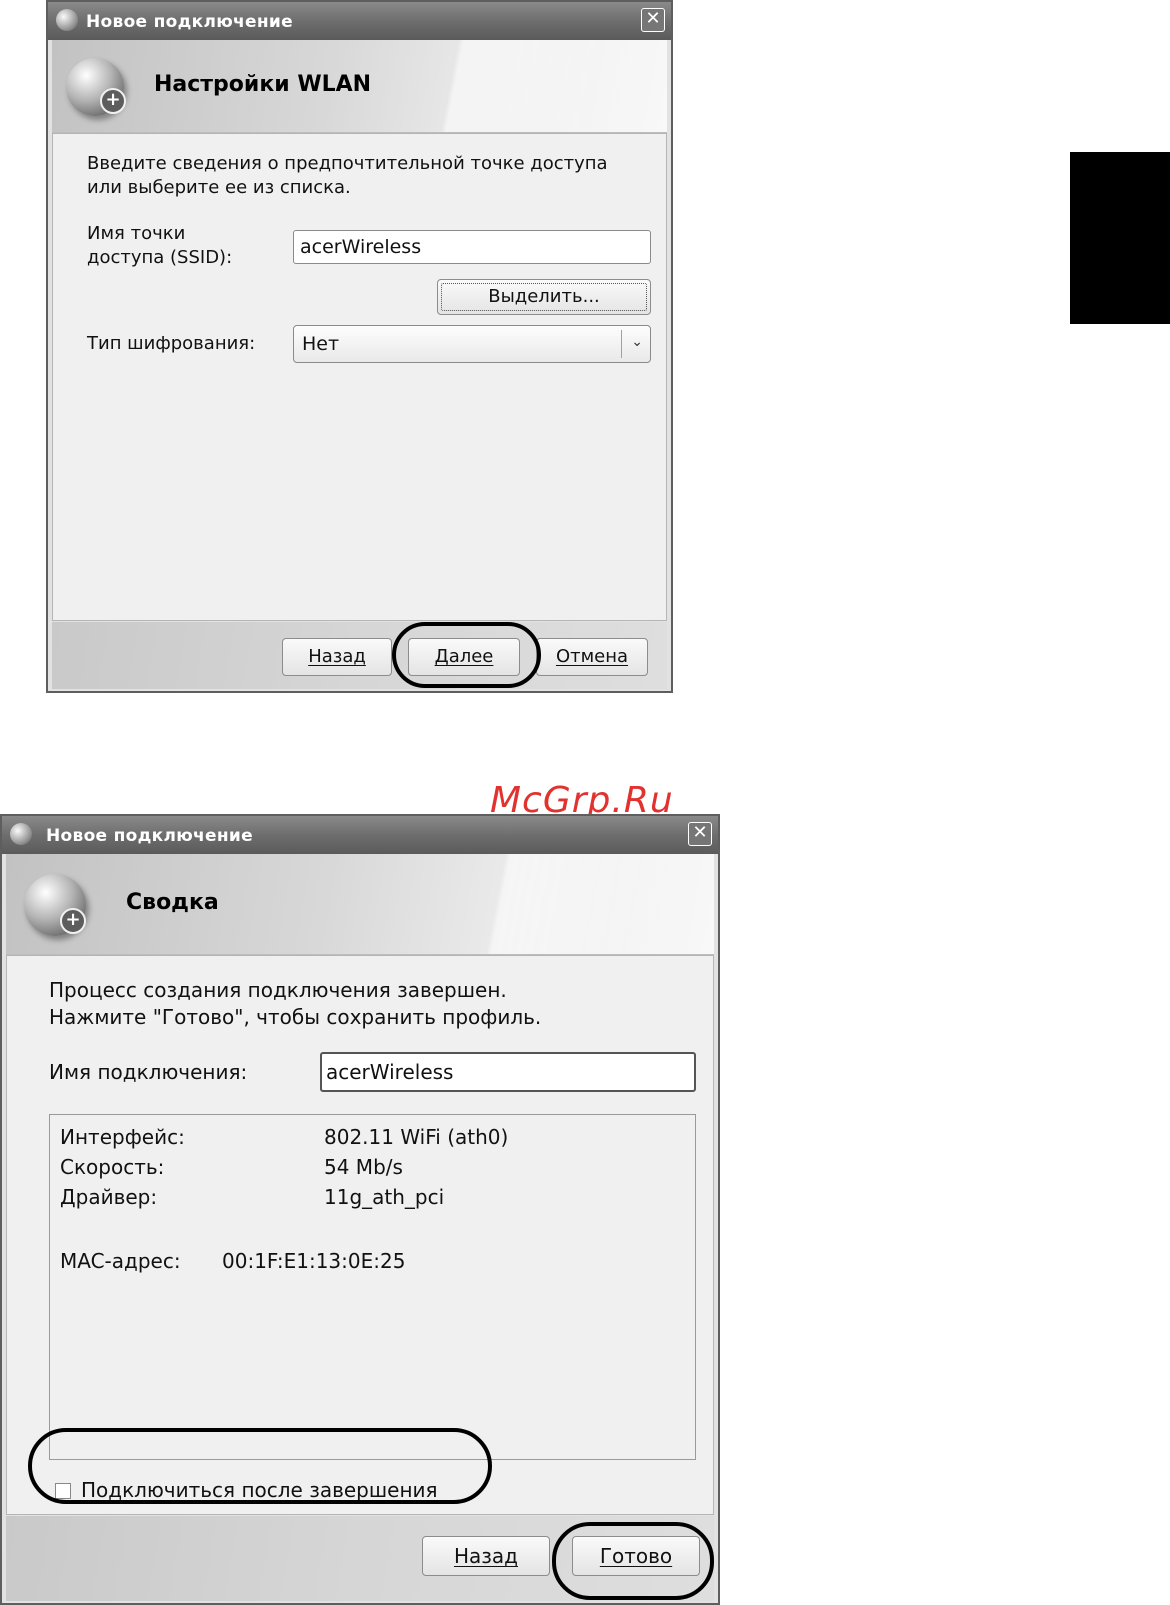 The image size is (1170, 1605). Describe the element at coordinates (363, 1167) in the screenshot. I see `speed-value: 54 Mb/s` at that location.